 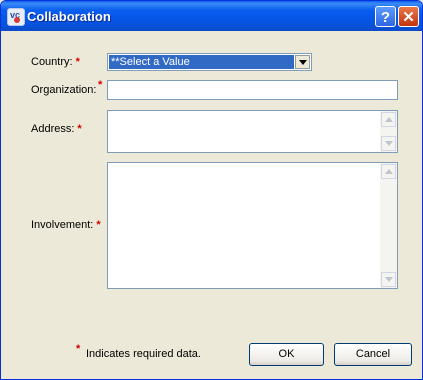 I want to click on close-button: ✕, so click(x=408, y=16).